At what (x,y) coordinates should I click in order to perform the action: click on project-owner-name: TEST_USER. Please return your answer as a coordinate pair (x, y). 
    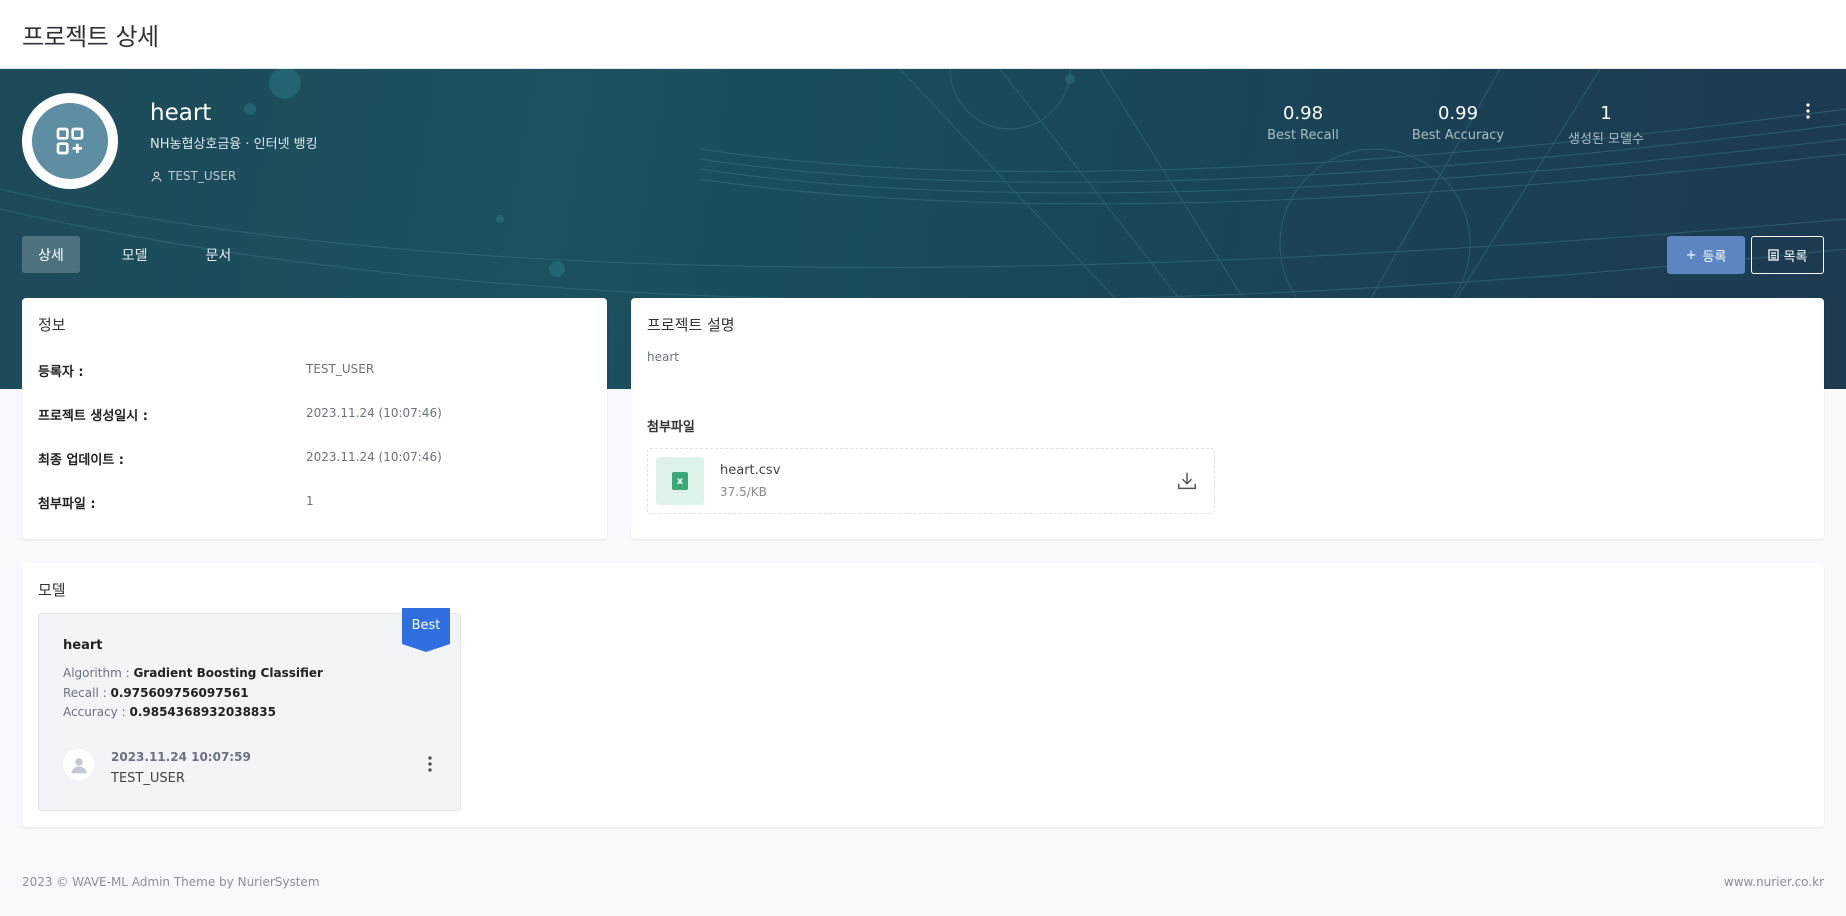
    Looking at the image, I should click on (202, 176).